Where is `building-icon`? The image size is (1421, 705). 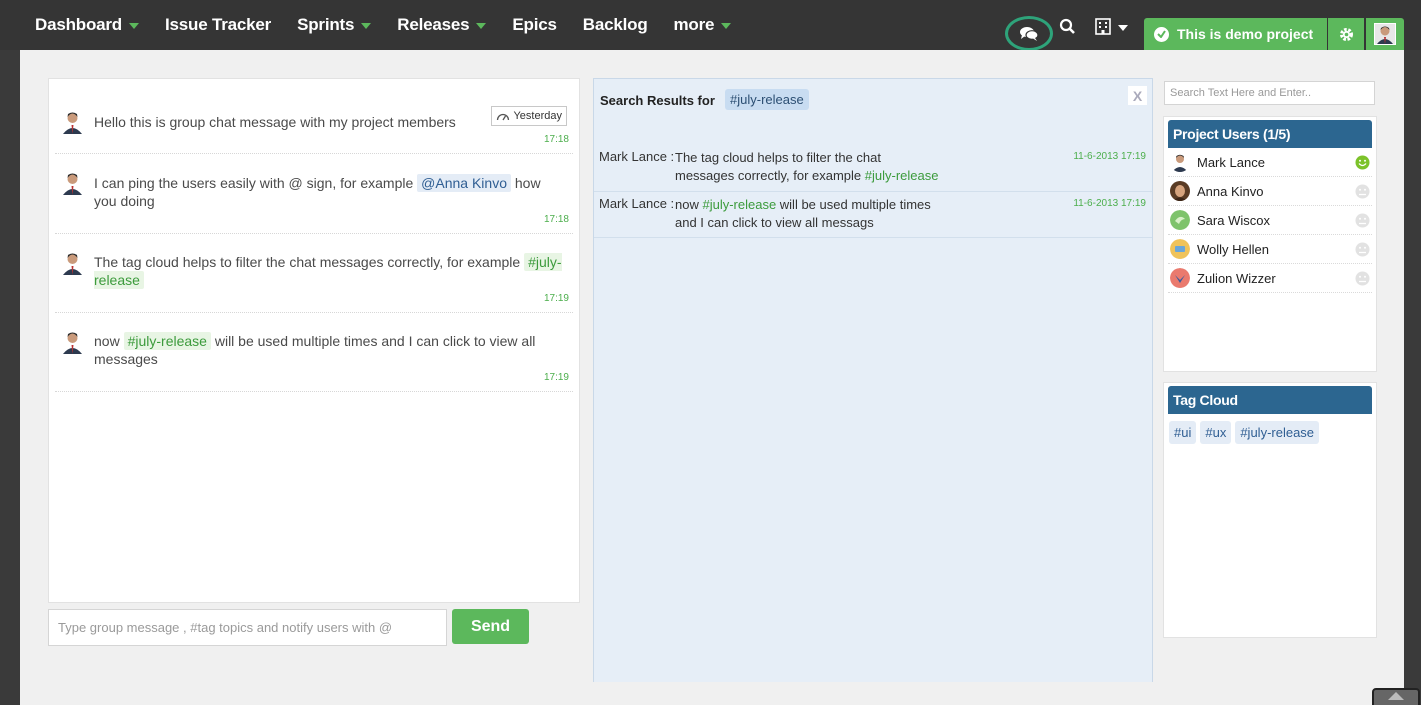 building-icon is located at coordinates (1103, 26).